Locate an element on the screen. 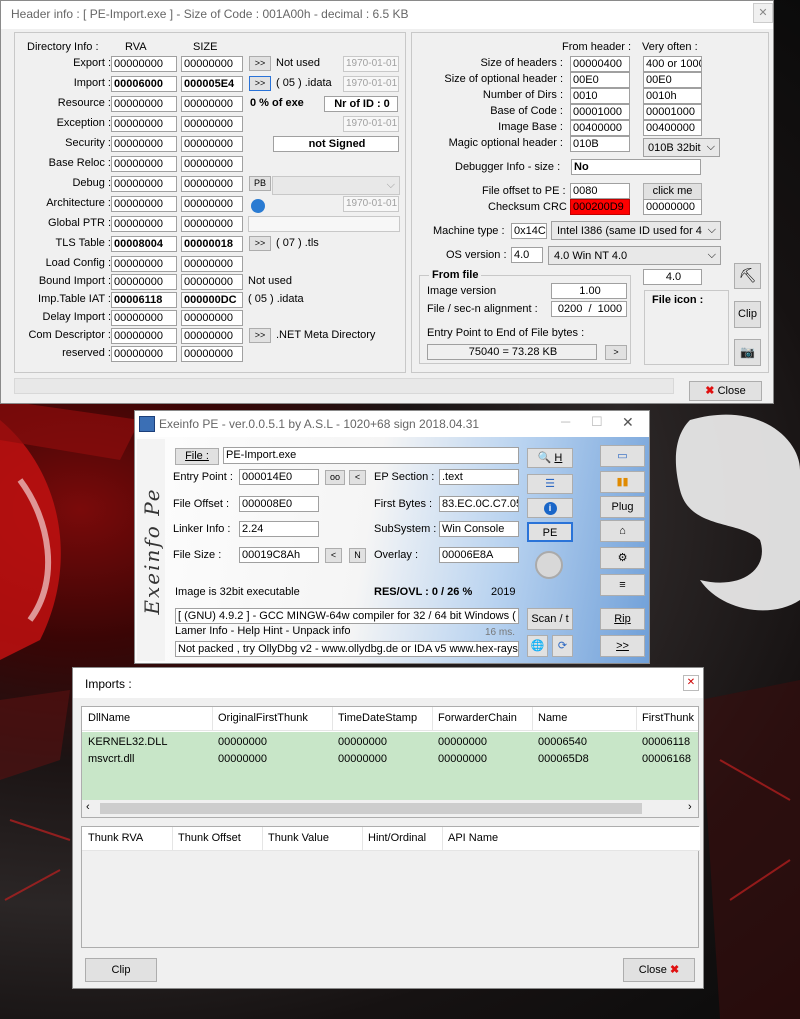  imports-close-button: Close ✖ is located at coordinates (659, 970).